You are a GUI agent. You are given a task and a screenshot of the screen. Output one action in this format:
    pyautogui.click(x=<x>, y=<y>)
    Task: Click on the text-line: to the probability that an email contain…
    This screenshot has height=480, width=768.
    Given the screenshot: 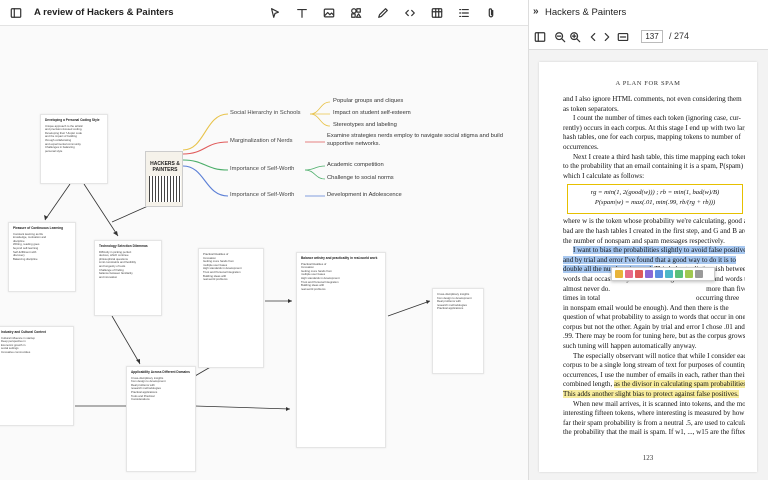 What is the action you would take?
    pyautogui.click(x=653, y=166)
    